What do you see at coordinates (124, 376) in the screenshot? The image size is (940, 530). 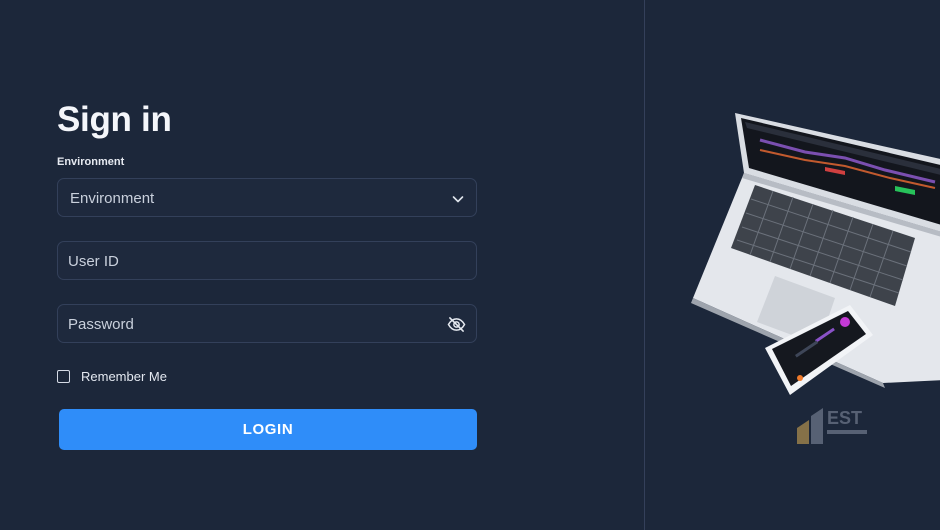 I see `remember-me-label: Remember Me` at bounding box center [124, 376].